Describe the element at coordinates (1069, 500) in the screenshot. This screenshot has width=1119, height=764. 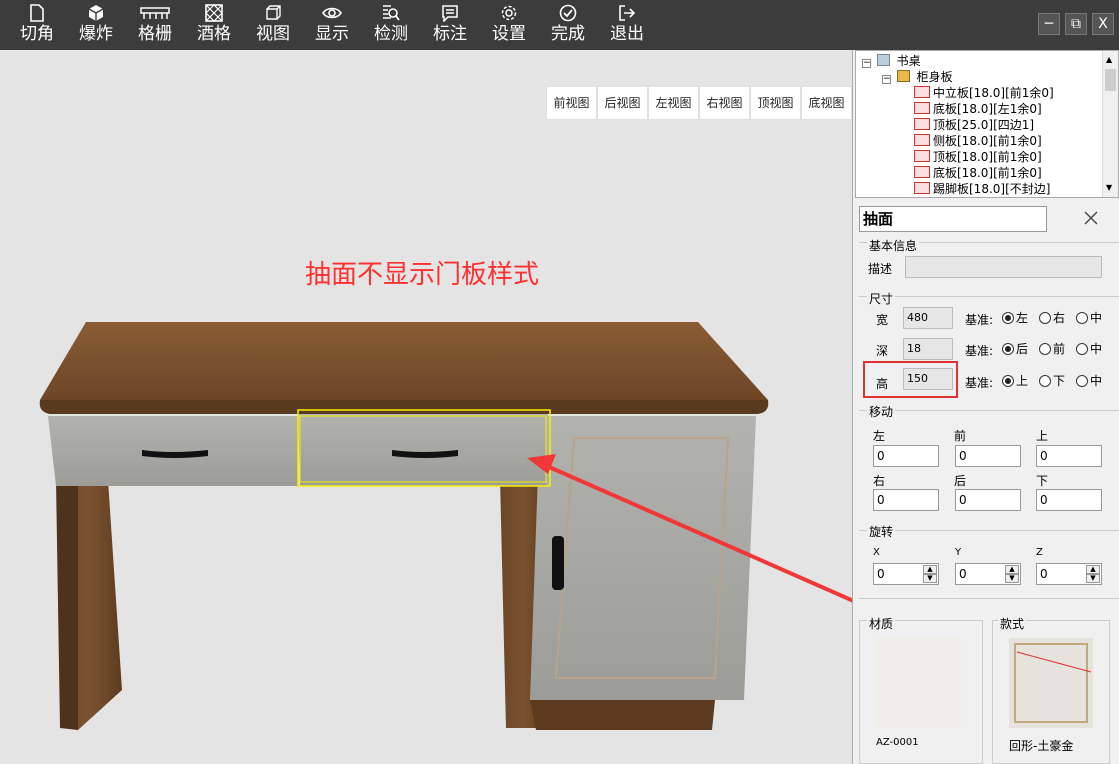
I see `move-down-input: 0` at that location.